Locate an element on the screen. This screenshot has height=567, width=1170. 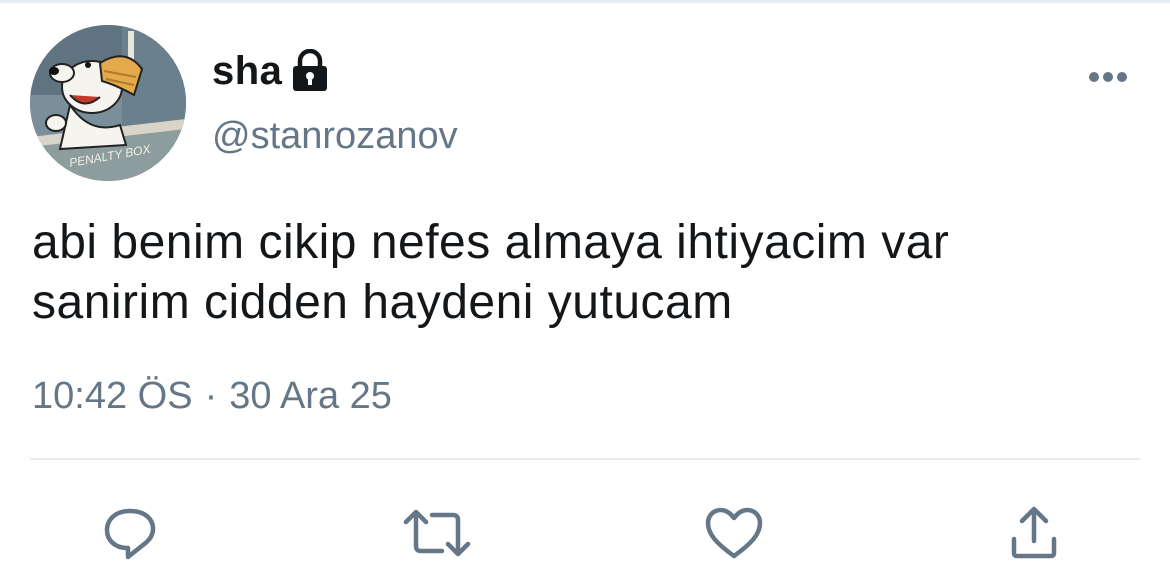
reply-icon is located at coordinates (130, 533).